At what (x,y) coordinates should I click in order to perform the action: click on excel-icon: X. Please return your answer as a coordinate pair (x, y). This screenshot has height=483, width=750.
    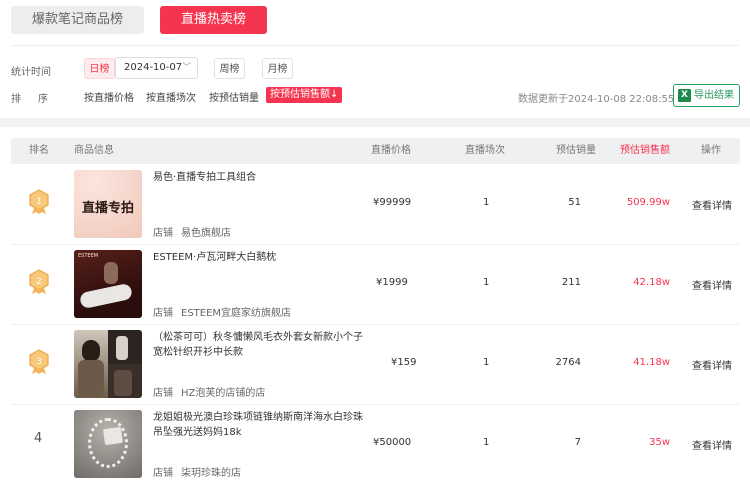
    Looking at the image, I should click on (684, 95).